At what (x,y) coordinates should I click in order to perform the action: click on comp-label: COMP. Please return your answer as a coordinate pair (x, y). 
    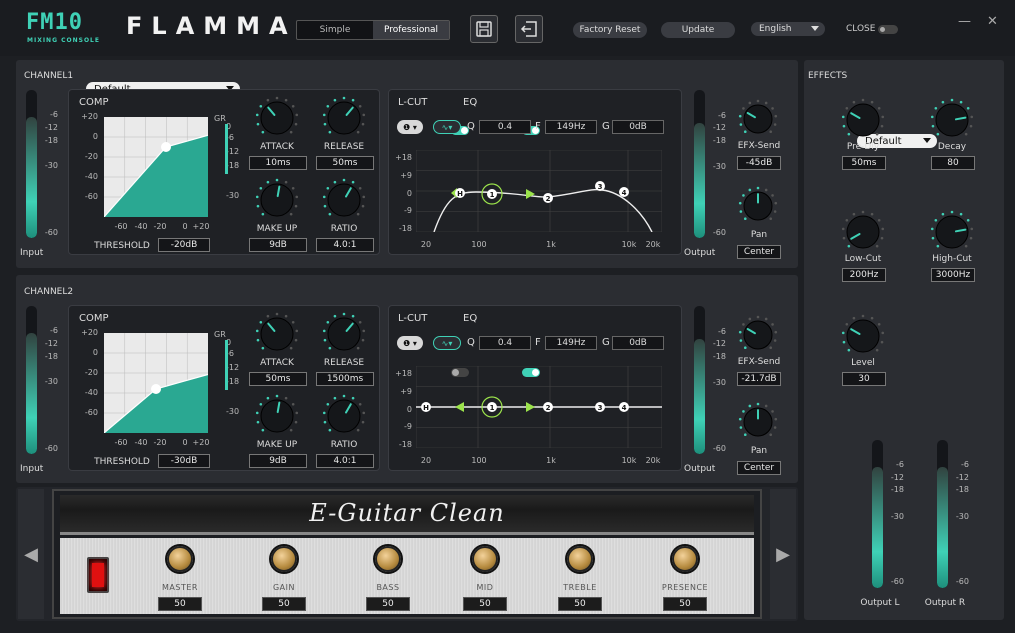
    Looking at the image, I should click on (94, 102).